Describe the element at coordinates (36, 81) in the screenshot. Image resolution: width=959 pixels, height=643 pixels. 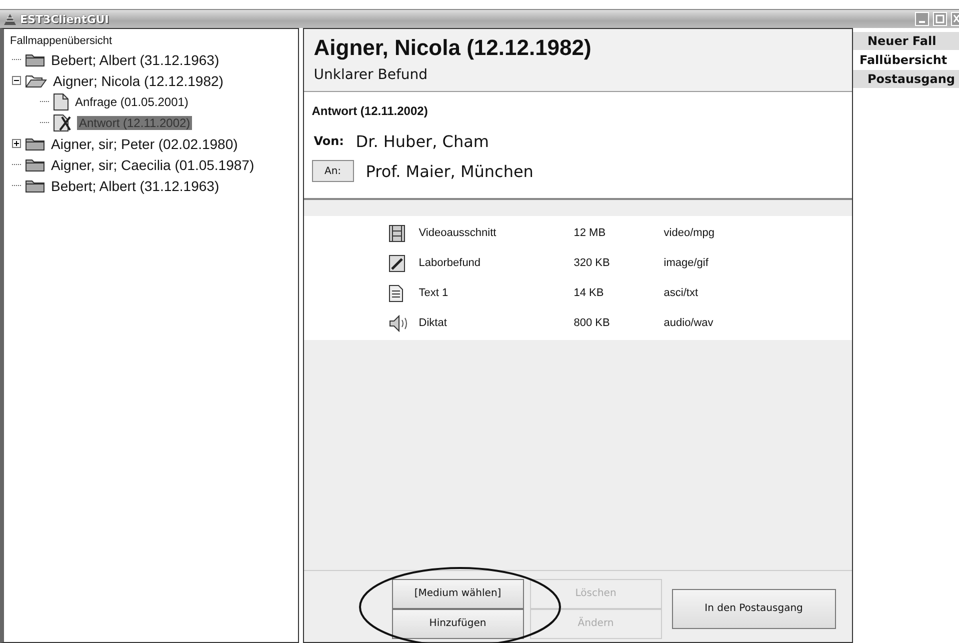
I see `open-folder-icon` at that location.